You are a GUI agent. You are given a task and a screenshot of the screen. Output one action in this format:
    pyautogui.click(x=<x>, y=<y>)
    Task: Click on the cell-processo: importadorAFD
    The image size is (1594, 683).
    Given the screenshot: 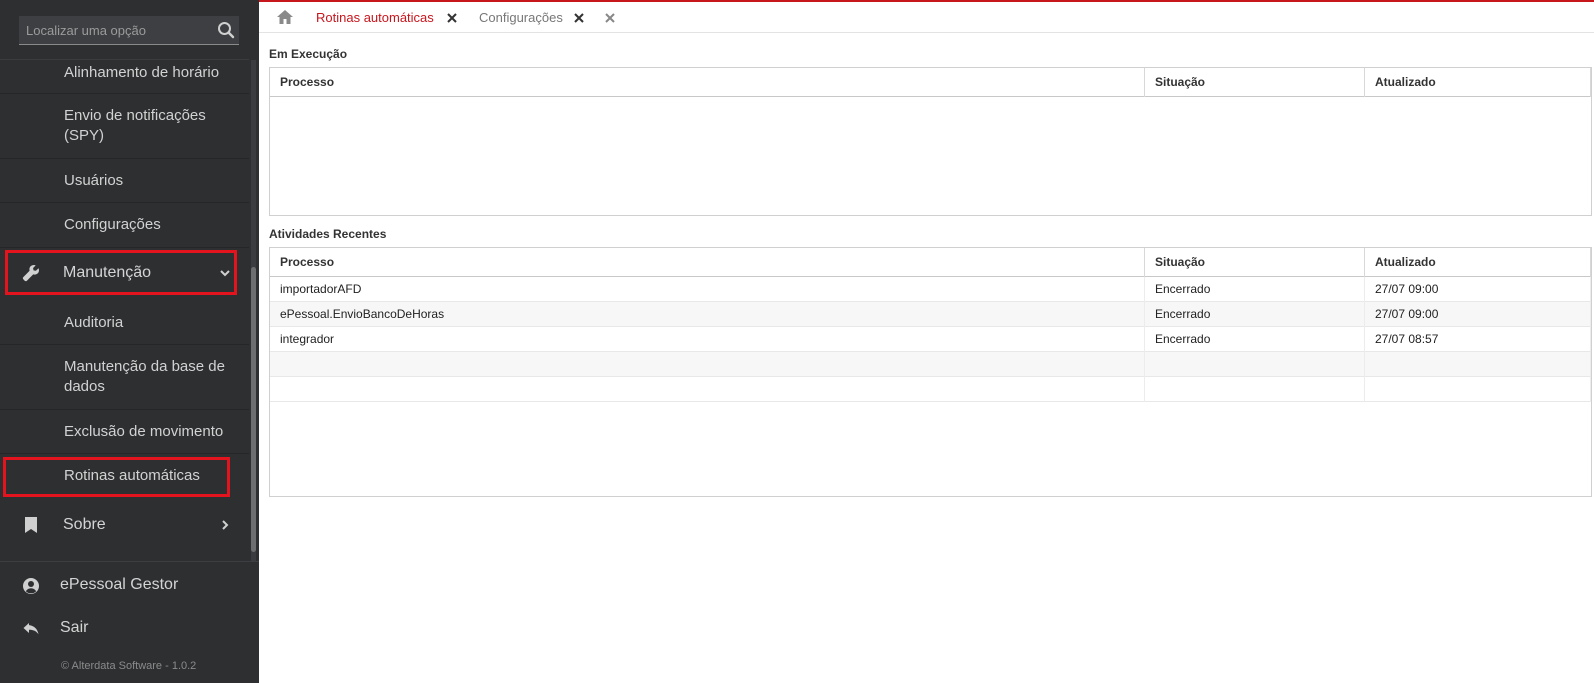 What is the action you would take?
    pyautogui.click(x=707, y=289)
    